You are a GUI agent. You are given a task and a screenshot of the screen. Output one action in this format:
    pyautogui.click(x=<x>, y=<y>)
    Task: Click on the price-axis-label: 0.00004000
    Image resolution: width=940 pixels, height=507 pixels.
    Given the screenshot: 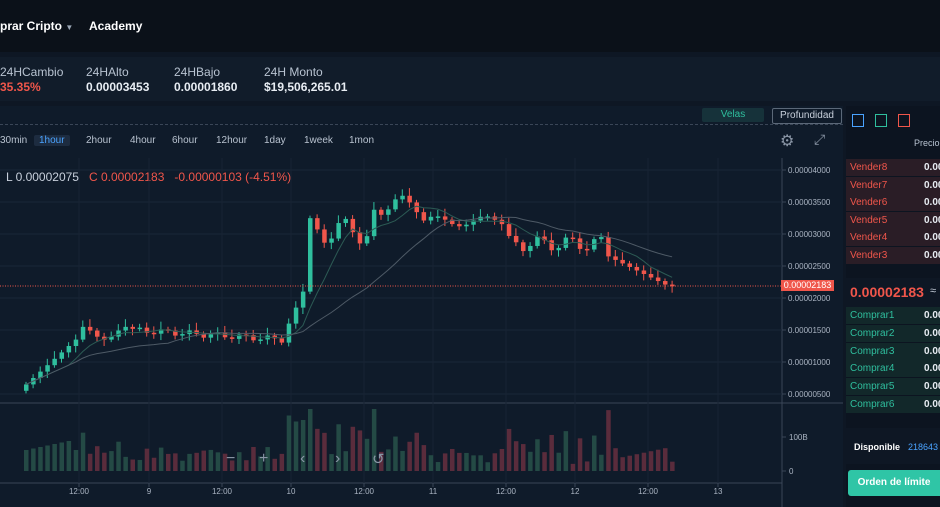 What is the action you would take?
    pyautogui.click(x=809, y=170)
    